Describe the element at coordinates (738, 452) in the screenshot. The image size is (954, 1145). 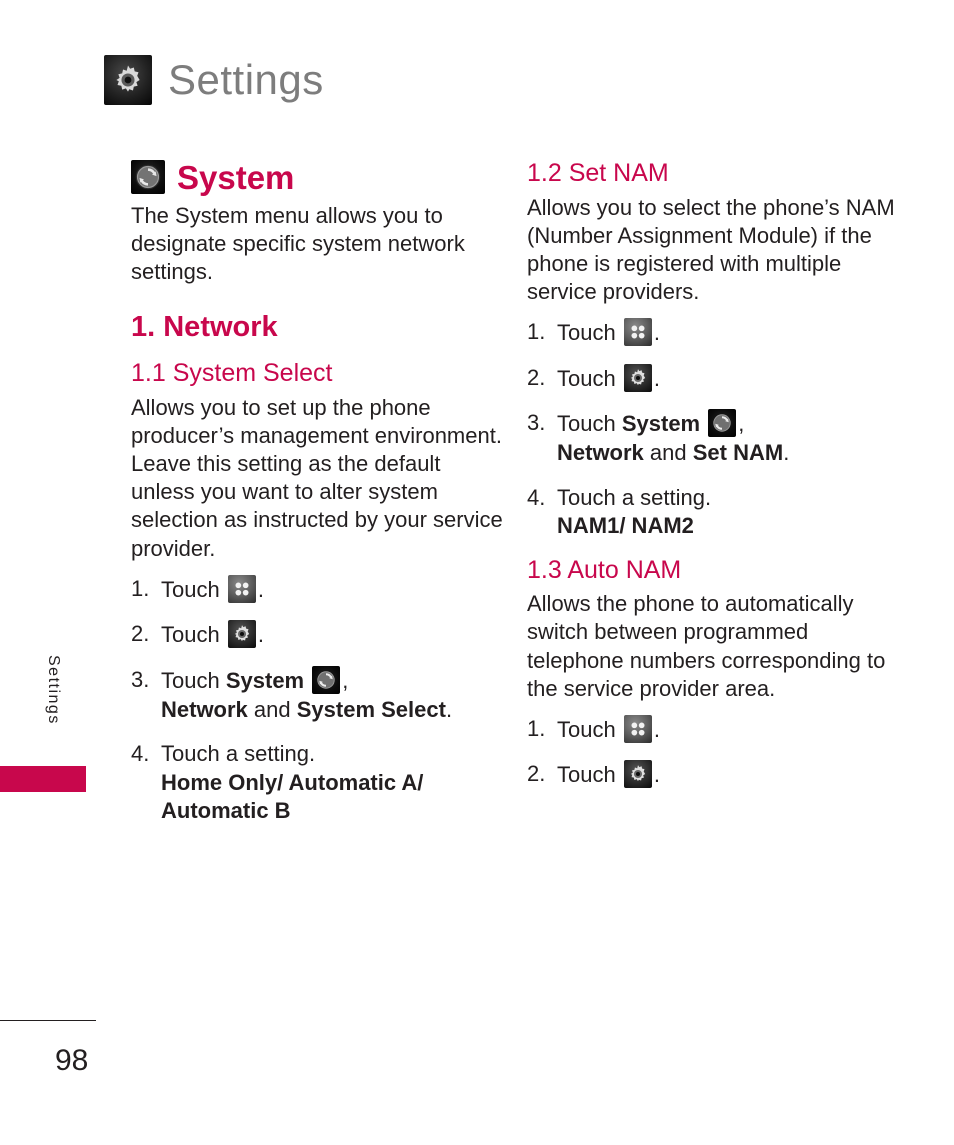
I see `step-bold-target: Set NAM` at that location.